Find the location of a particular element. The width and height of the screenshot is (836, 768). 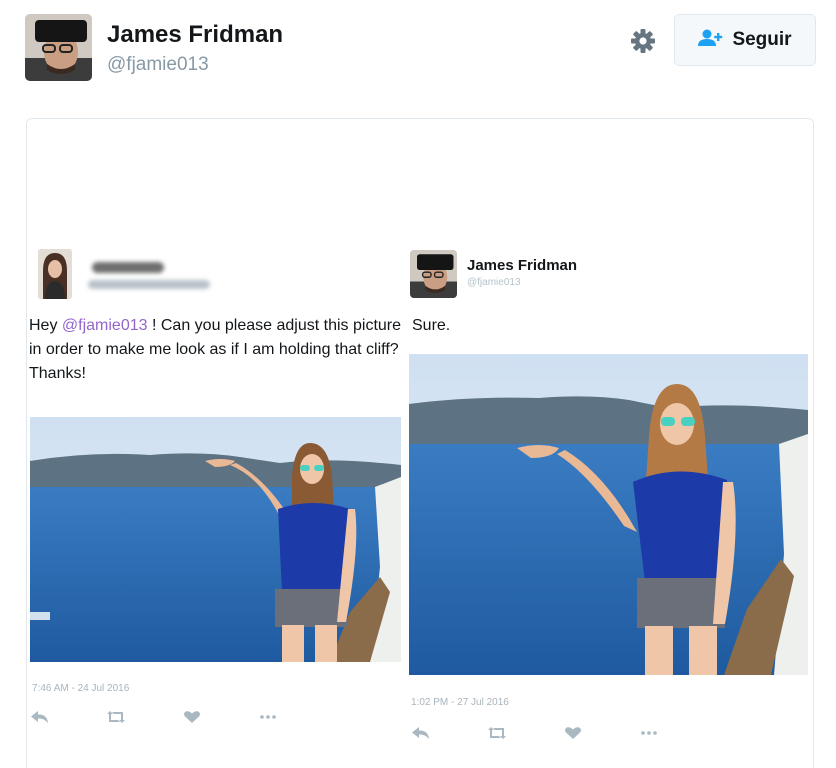

gear-icon is located at coordinates (643, 41).